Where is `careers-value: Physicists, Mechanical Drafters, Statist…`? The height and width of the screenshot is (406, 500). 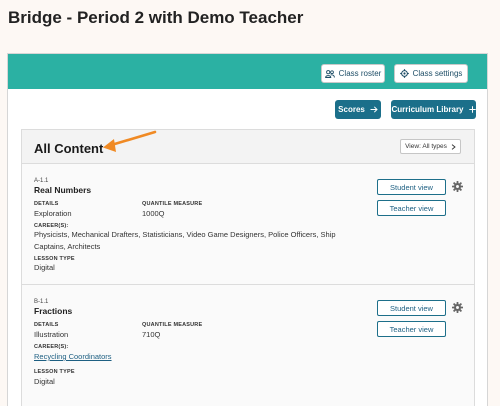 careers-value: Physicists, Mechanical Drafters, Statist… is located at coordinates (185, 240).